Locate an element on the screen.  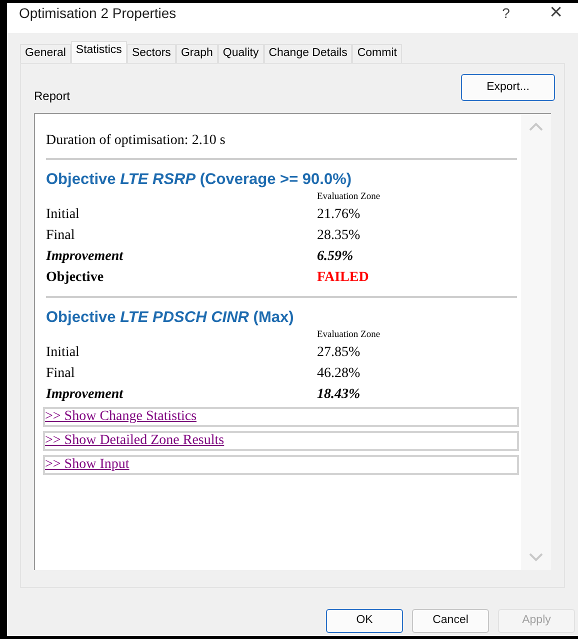
close-button: × is located at coordinates (556, 12).